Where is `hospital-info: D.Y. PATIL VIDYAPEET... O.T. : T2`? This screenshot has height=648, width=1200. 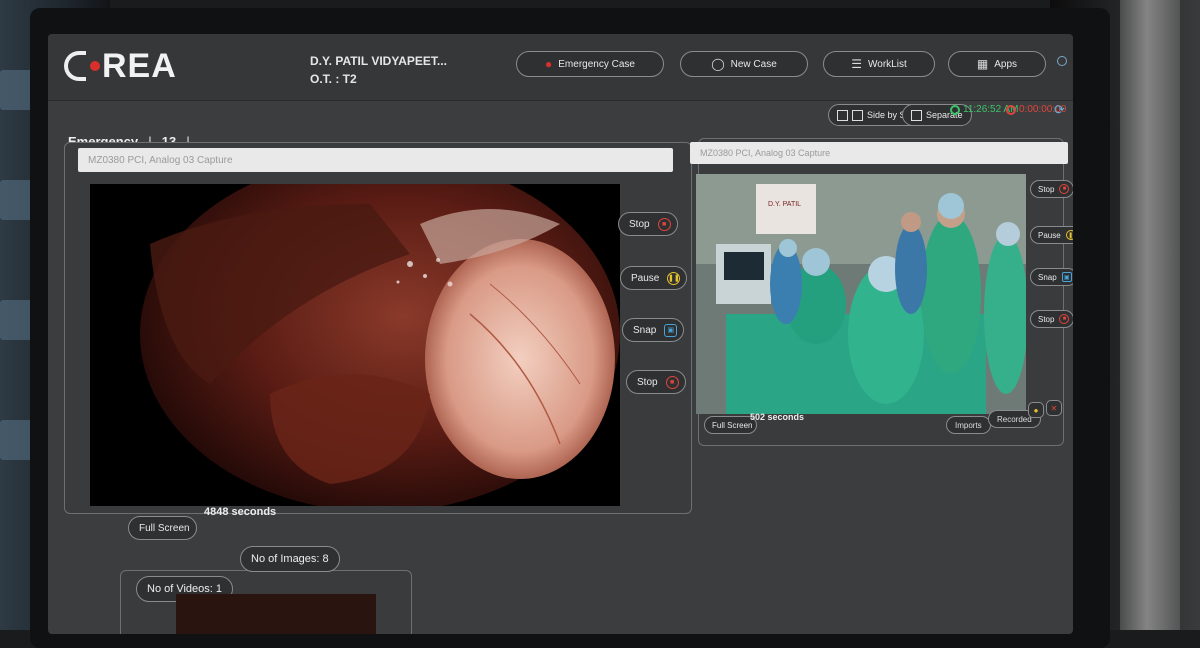 hospital-info: D.Y. PATIL VIDYAPEET... O.T. : T2 is located at coordinates (378, 70).